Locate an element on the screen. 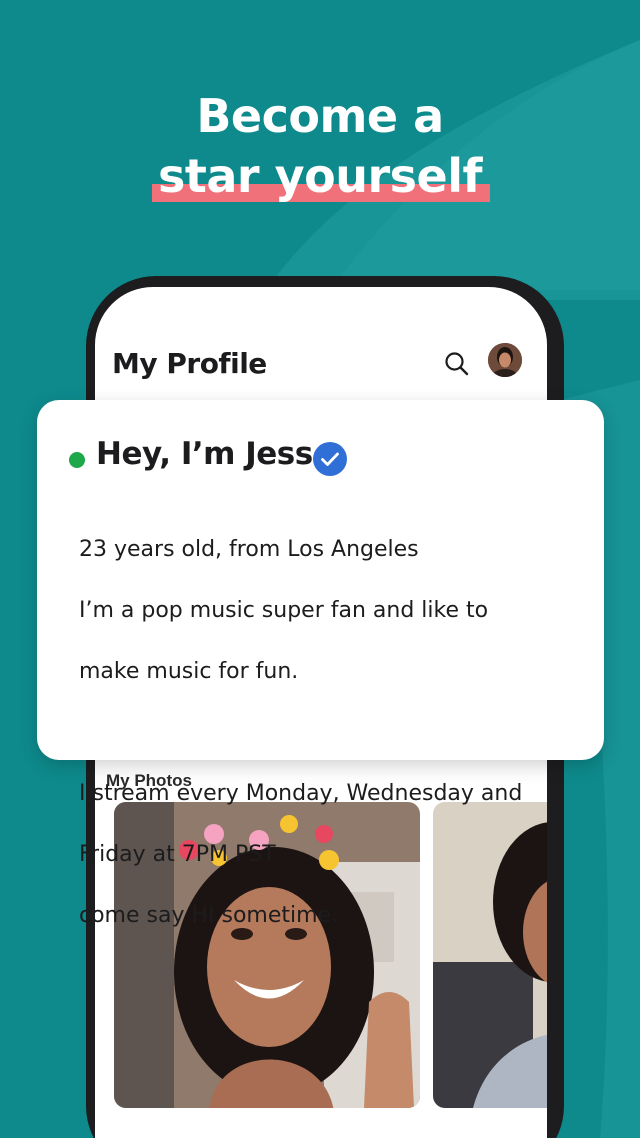 Image resolution: width=640 pixels, height=1138 pixels. profile-name: Hey, I’m Jess is located at coordinates (204, 454).